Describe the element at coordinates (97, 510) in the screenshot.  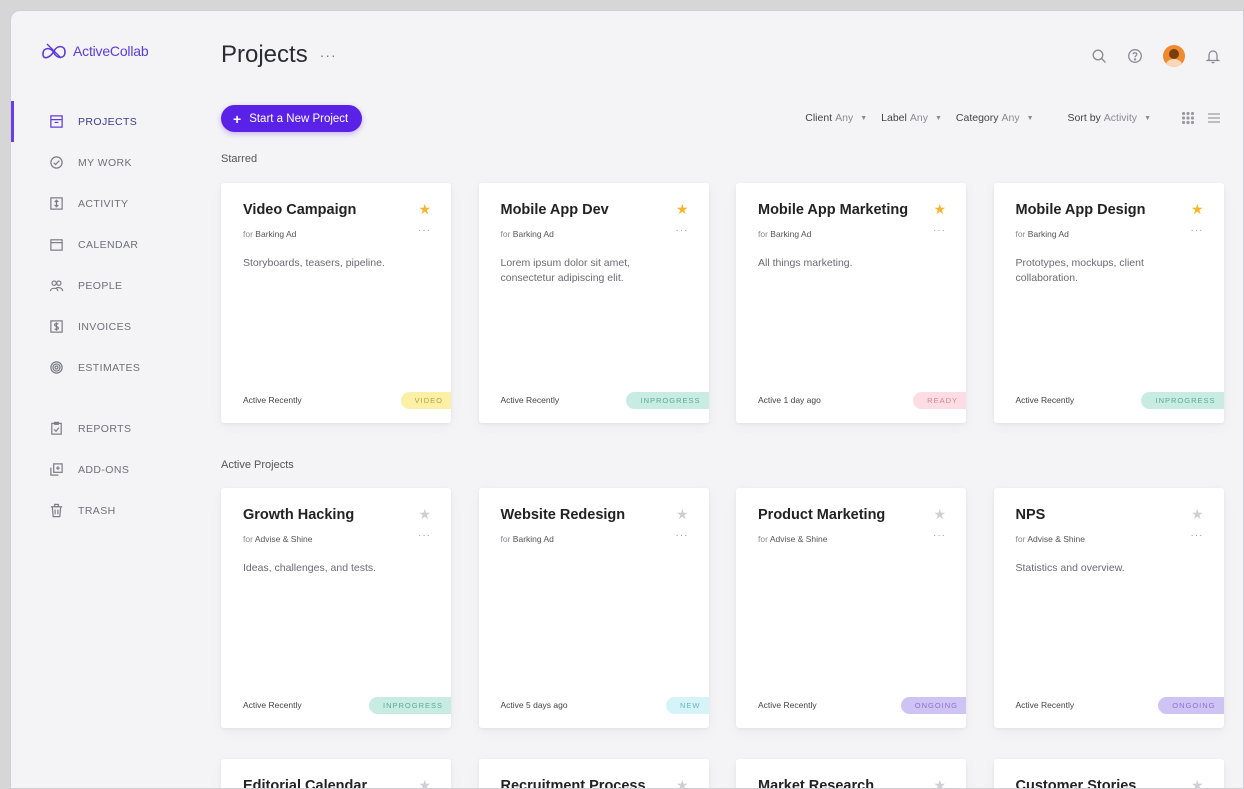
I see `sidebar-item-label: TRASH` at that location.